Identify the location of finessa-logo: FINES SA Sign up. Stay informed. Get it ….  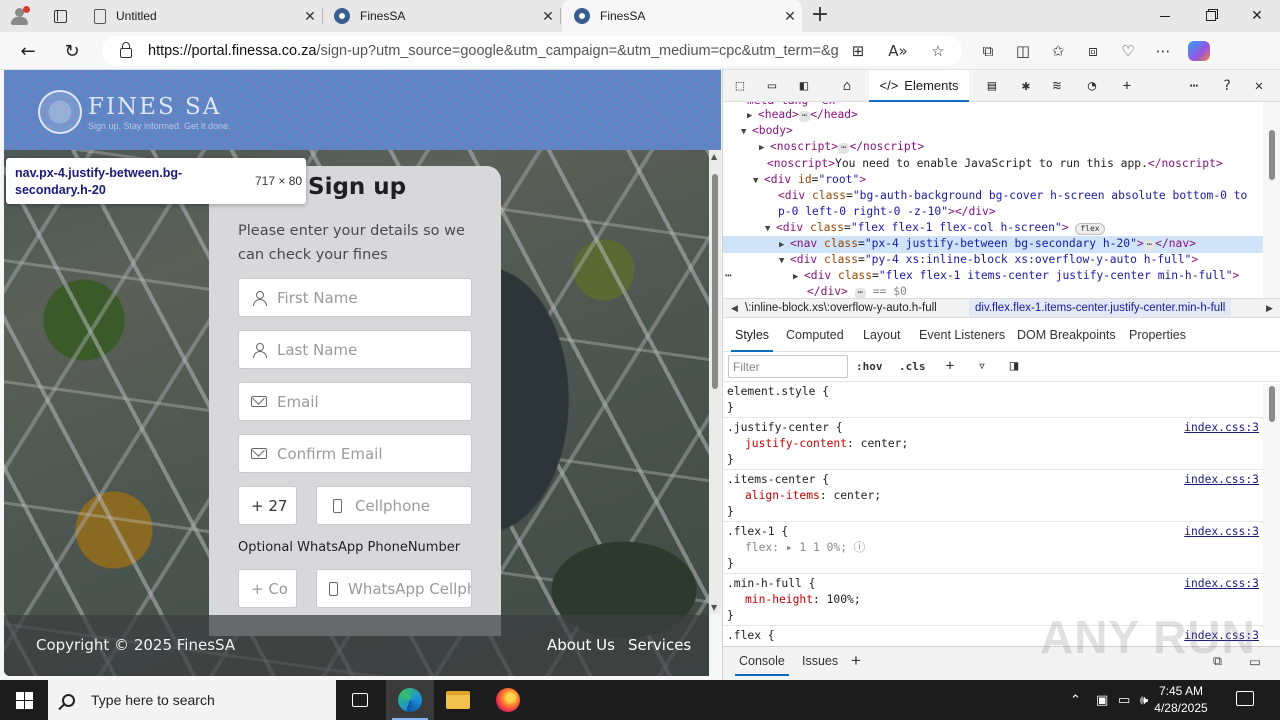
(134, 112).